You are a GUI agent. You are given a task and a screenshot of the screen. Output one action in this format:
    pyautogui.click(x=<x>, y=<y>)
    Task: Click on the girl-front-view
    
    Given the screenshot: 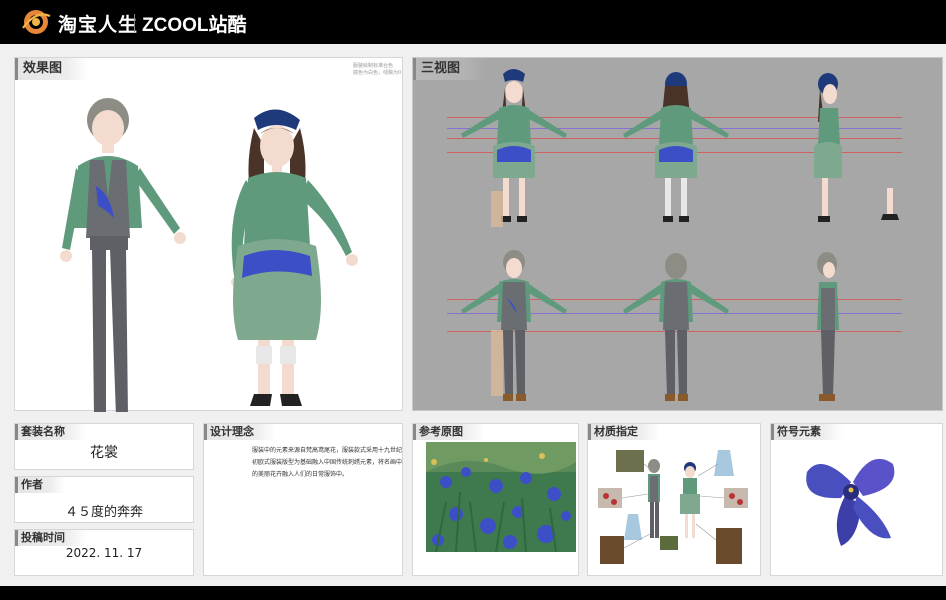 What is the action you would take?
    pyautogui.click(x=514, y=145)
    